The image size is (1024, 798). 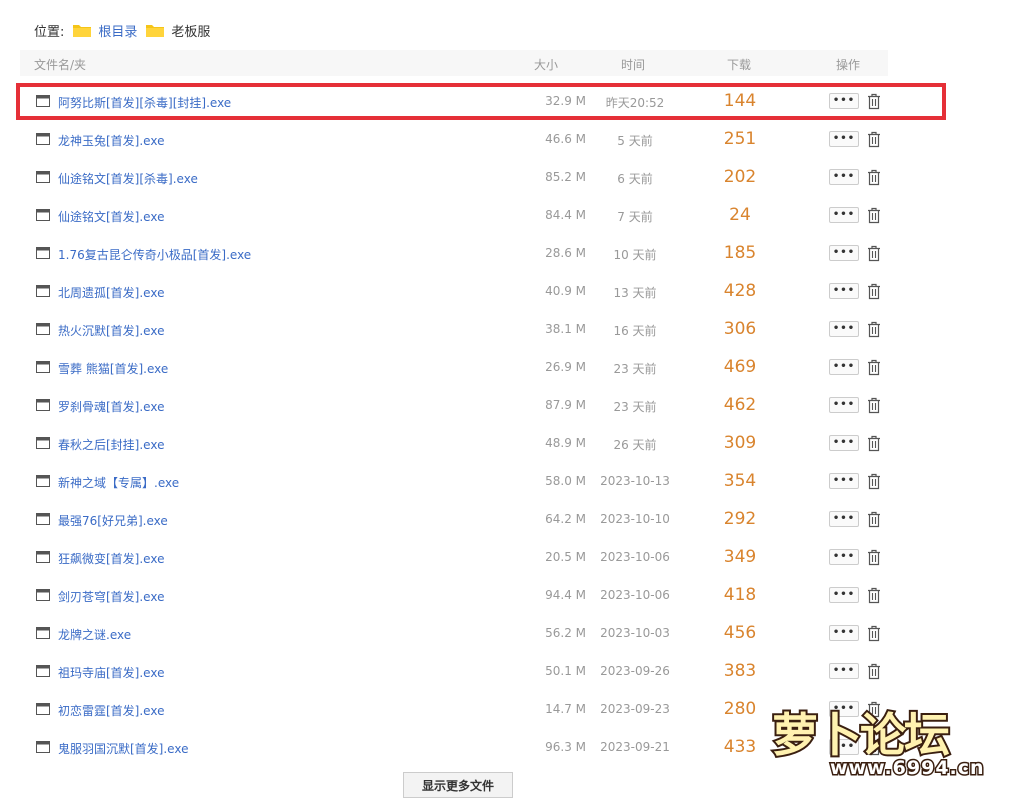 What do you see at coordinates (565, 443) in the screenshot?
I see `file-size: 48.9 M` at bounding box center [565, 443].